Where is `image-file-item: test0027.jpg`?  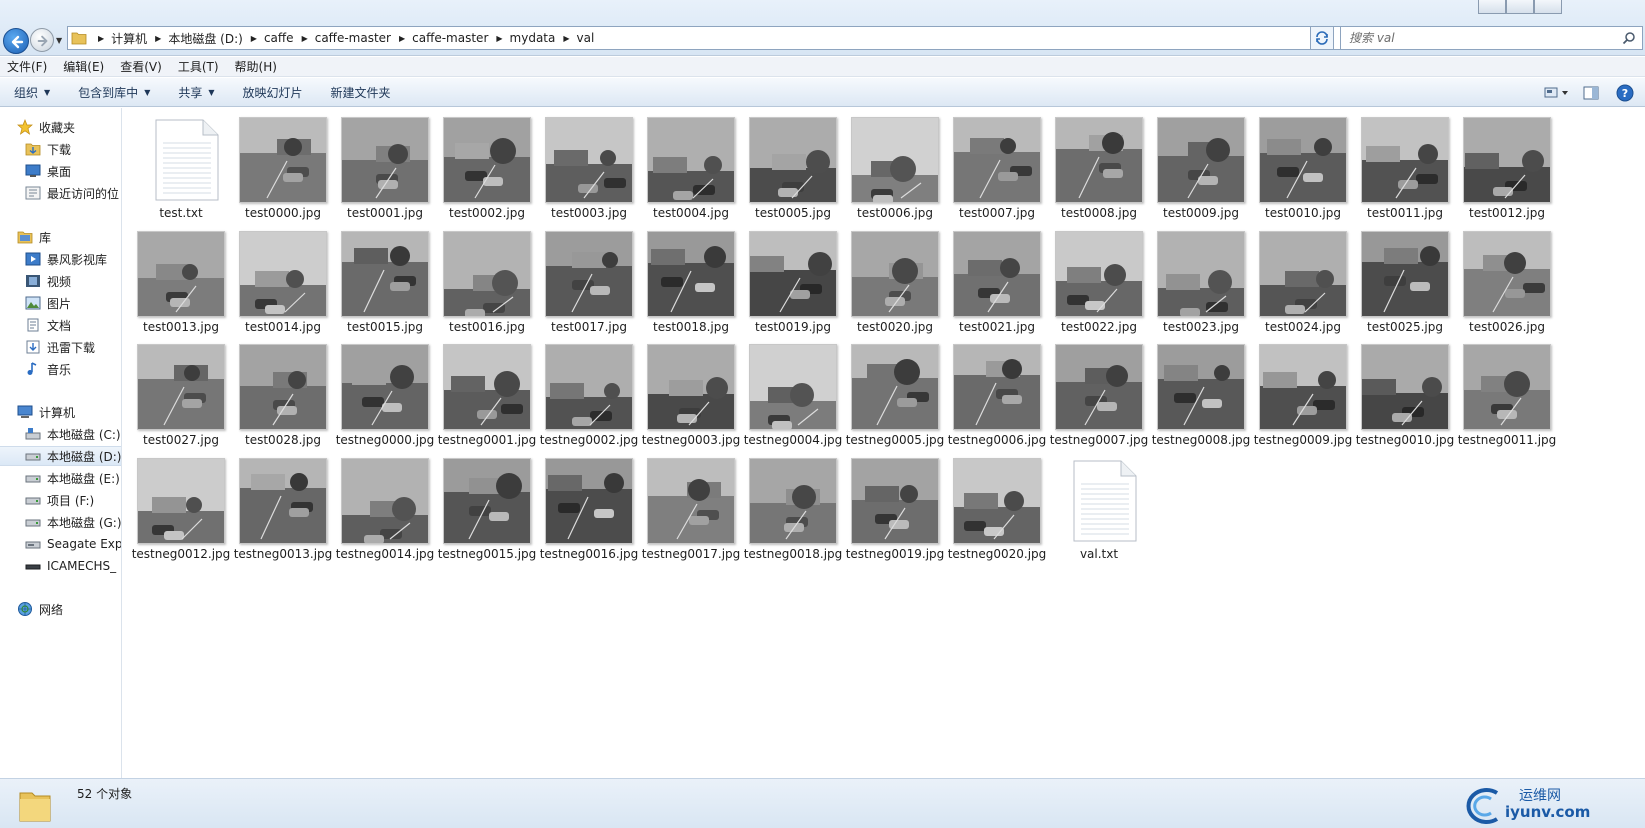 image-file-item: test0027.jpg is located at coordinates (181, 391).